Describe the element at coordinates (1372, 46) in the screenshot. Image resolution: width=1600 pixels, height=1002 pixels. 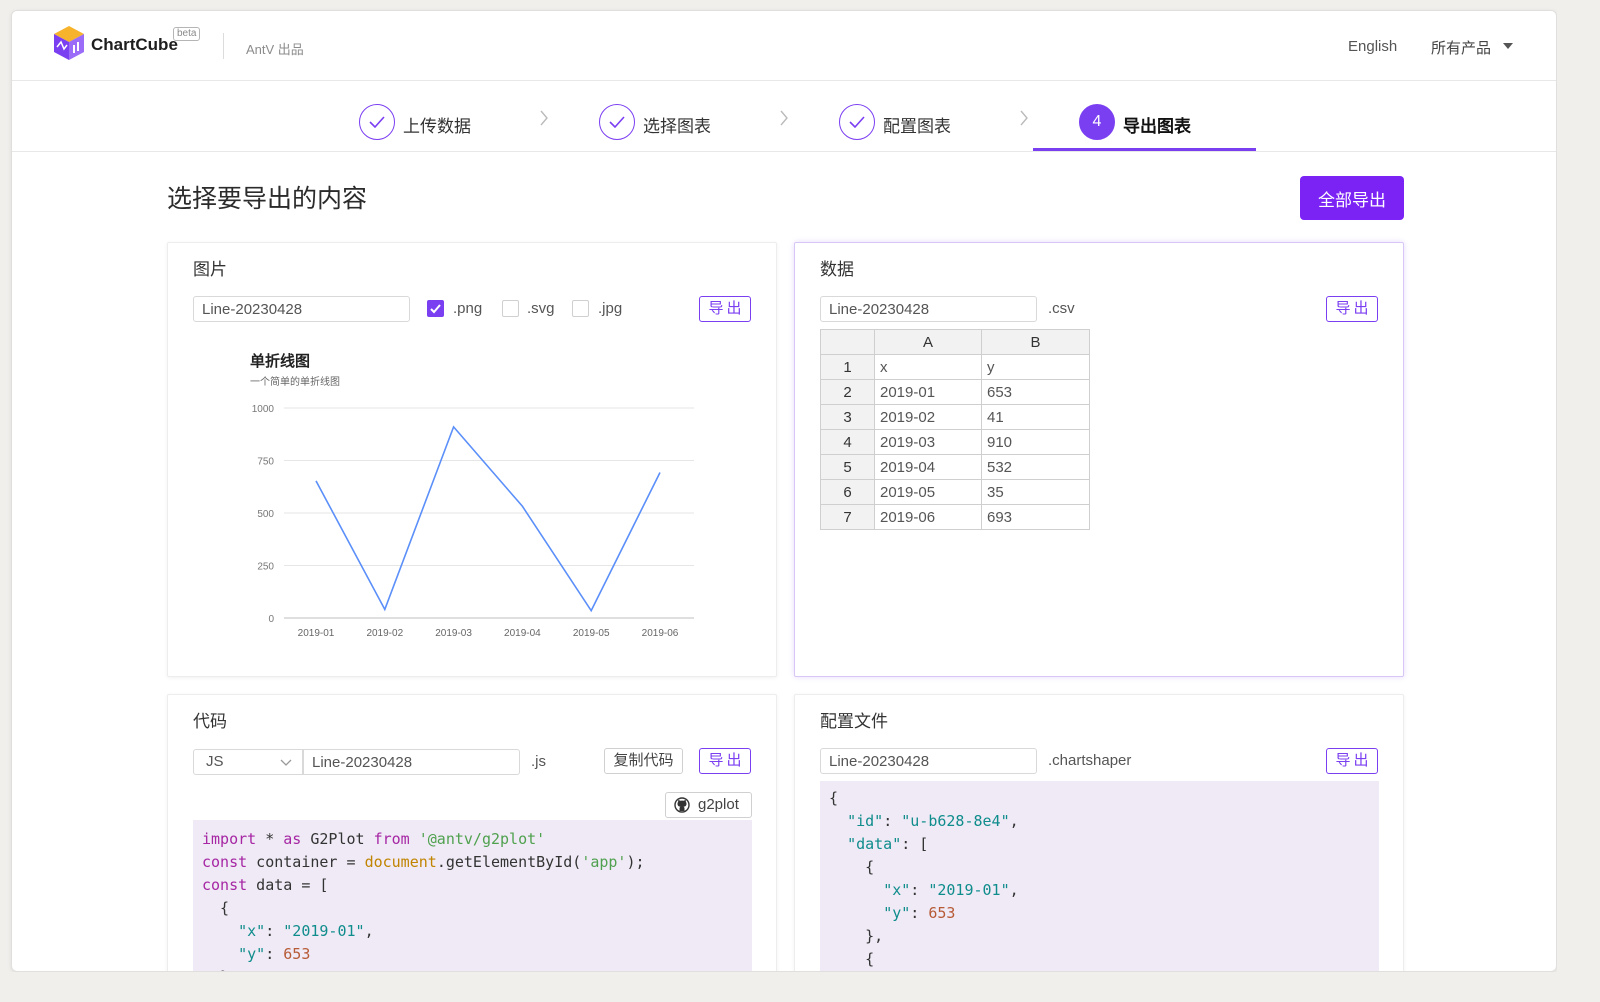
I see `language-switch: English` at that location.